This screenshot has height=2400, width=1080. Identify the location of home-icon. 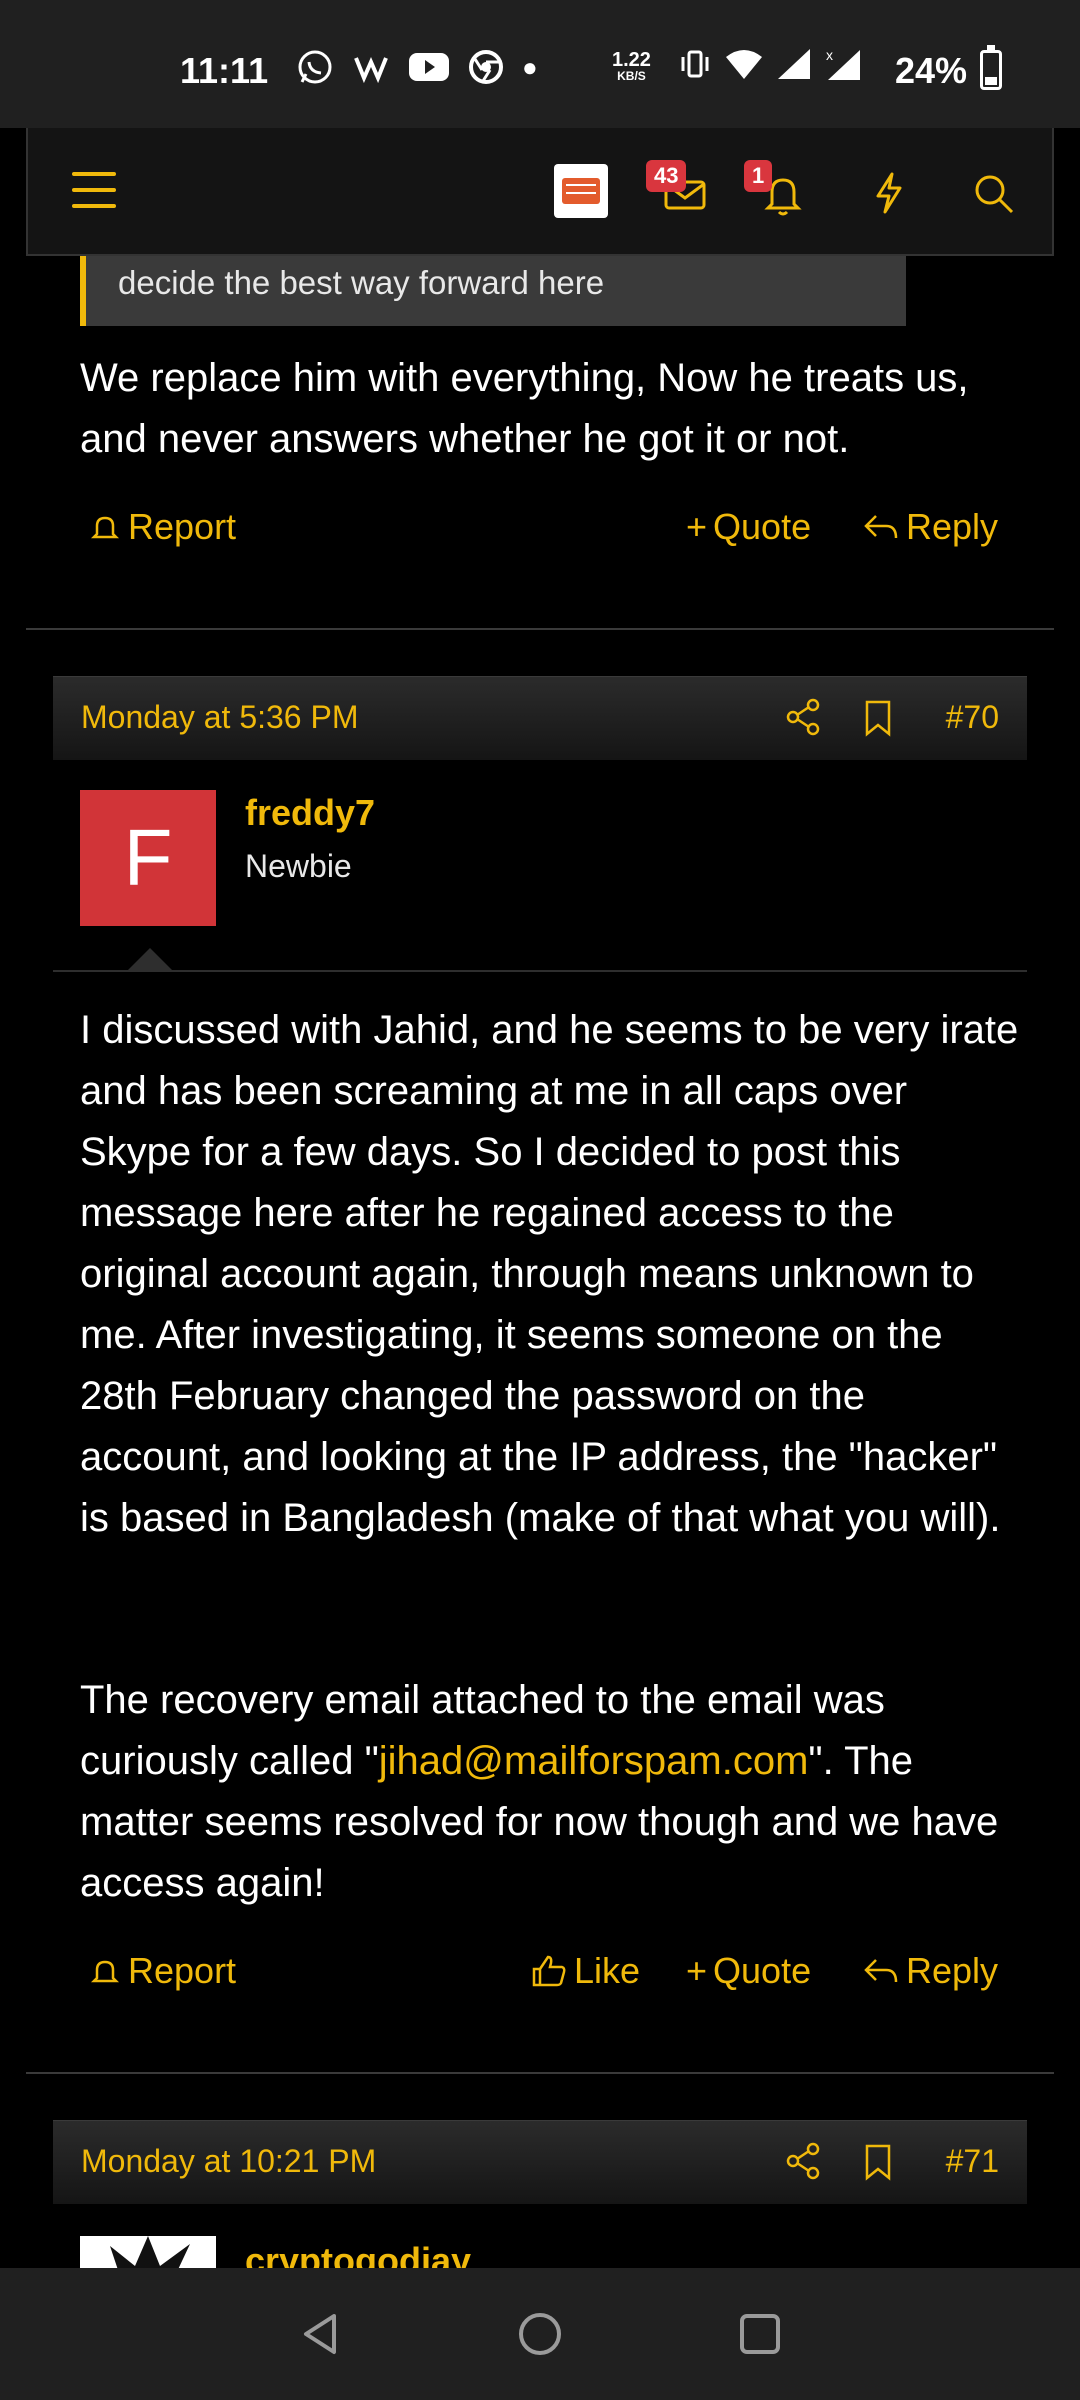
(540, 2334).